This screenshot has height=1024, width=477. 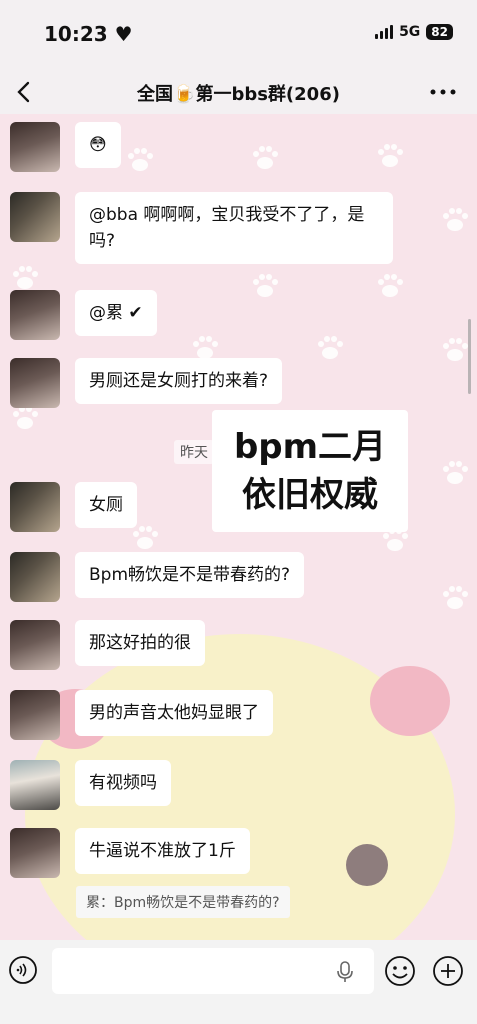 I want to click on message-row: 男厕还是女厕打的来着?, so click(x=146, y=383).